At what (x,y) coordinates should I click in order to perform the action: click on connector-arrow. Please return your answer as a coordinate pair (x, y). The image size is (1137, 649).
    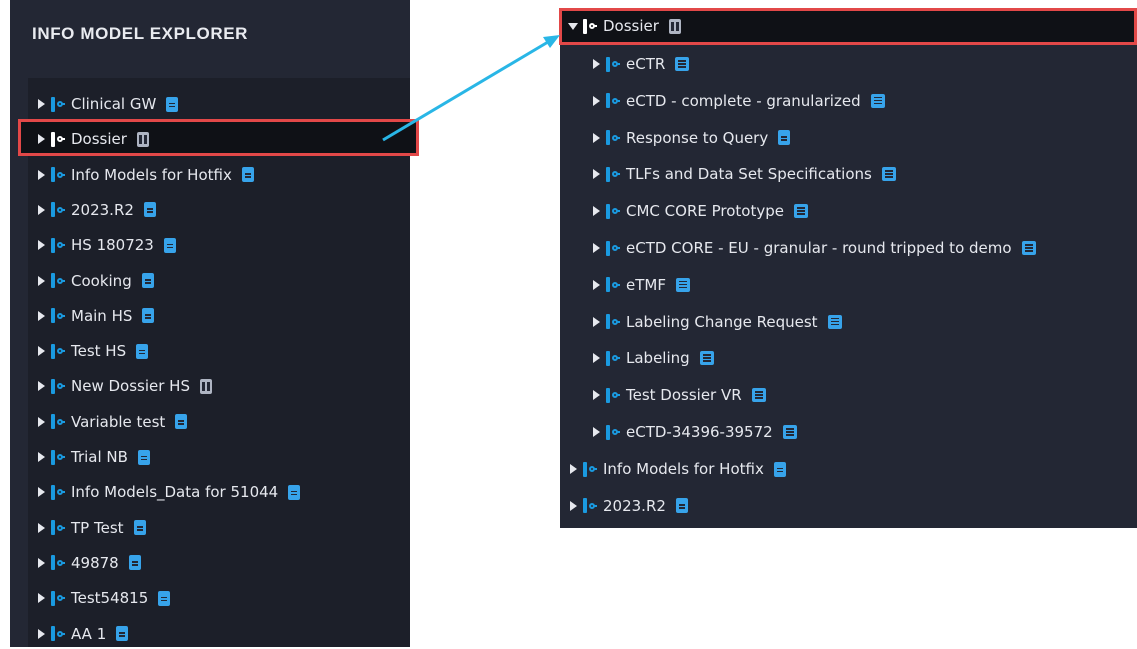
    Looking at the image, I should click on (471, 88).